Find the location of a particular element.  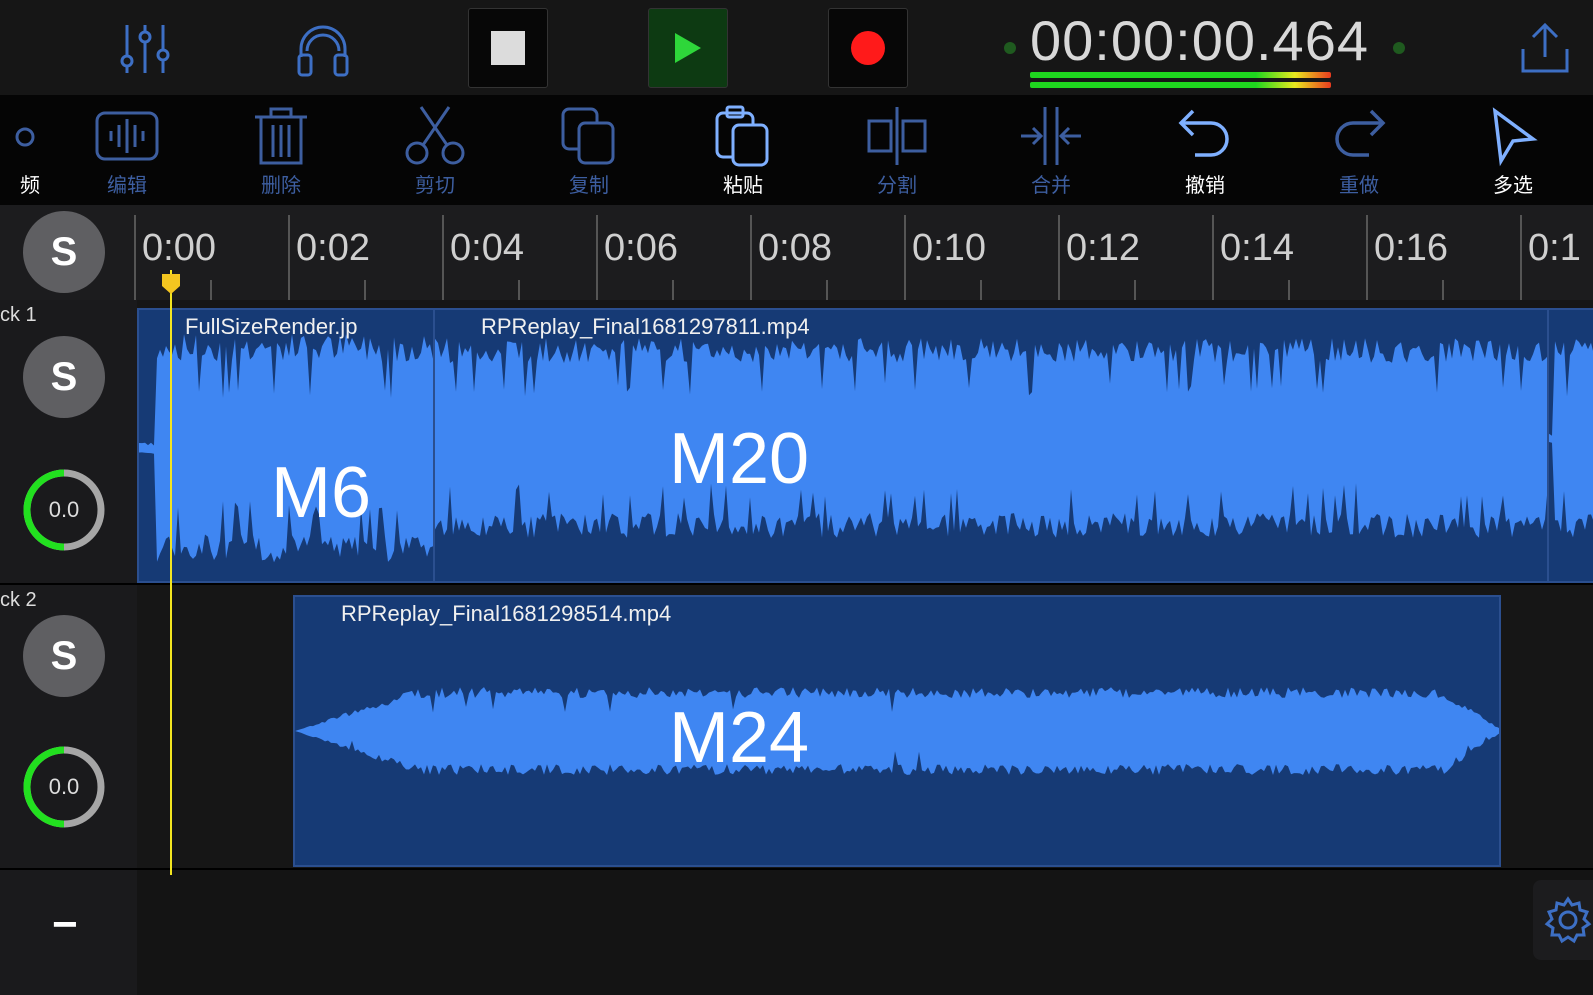

record-icon is located at coordinates (868, 48).